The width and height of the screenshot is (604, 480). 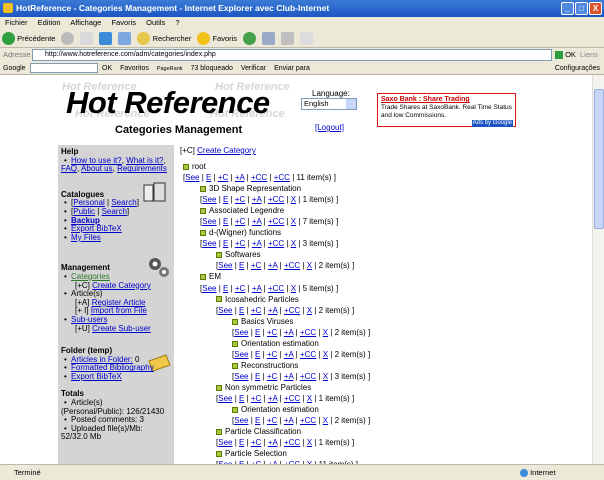 What do you see at coordinates (567, 8) in the screenshot?
I see `minimize-button: _` at bounding box center [567, 8].